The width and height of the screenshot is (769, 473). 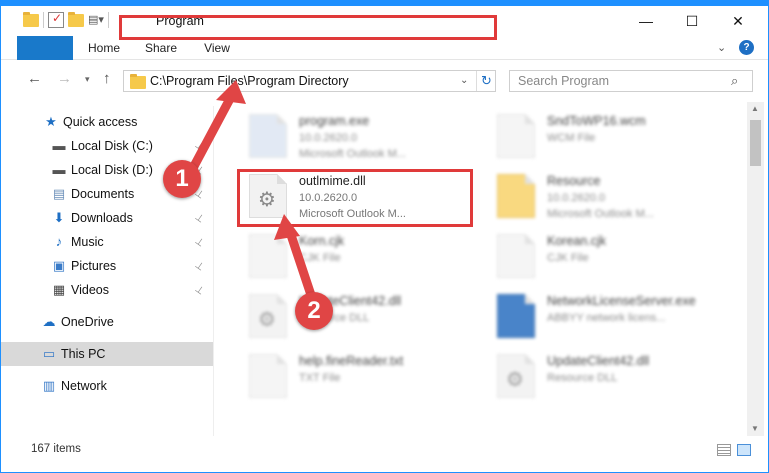 What do you see at coordinates (217, 48) in the screenshot?
I see `tab-view: View` at bounding box center [217, 48].